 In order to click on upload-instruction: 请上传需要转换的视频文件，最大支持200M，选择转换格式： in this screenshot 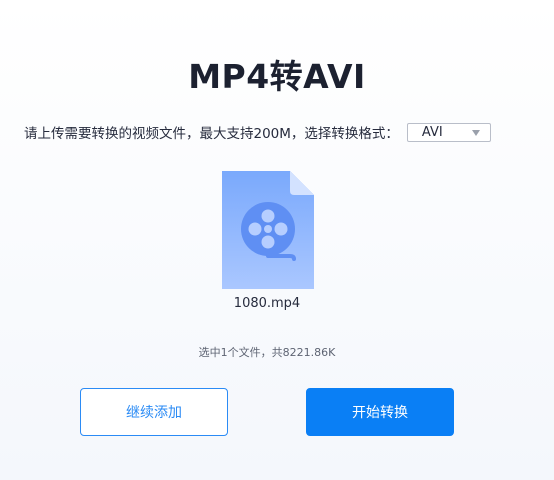, I will do `click(211, 134)`.